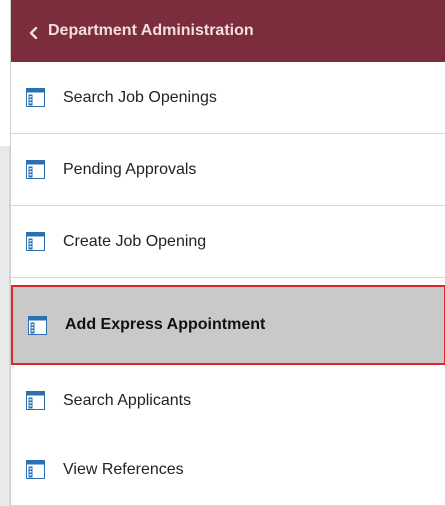 This screenshot has width=445, height=506. Describe the element at coordinates (127, 400) in the screenshot. I see `menu-item-label: Search Applicants` at that location.